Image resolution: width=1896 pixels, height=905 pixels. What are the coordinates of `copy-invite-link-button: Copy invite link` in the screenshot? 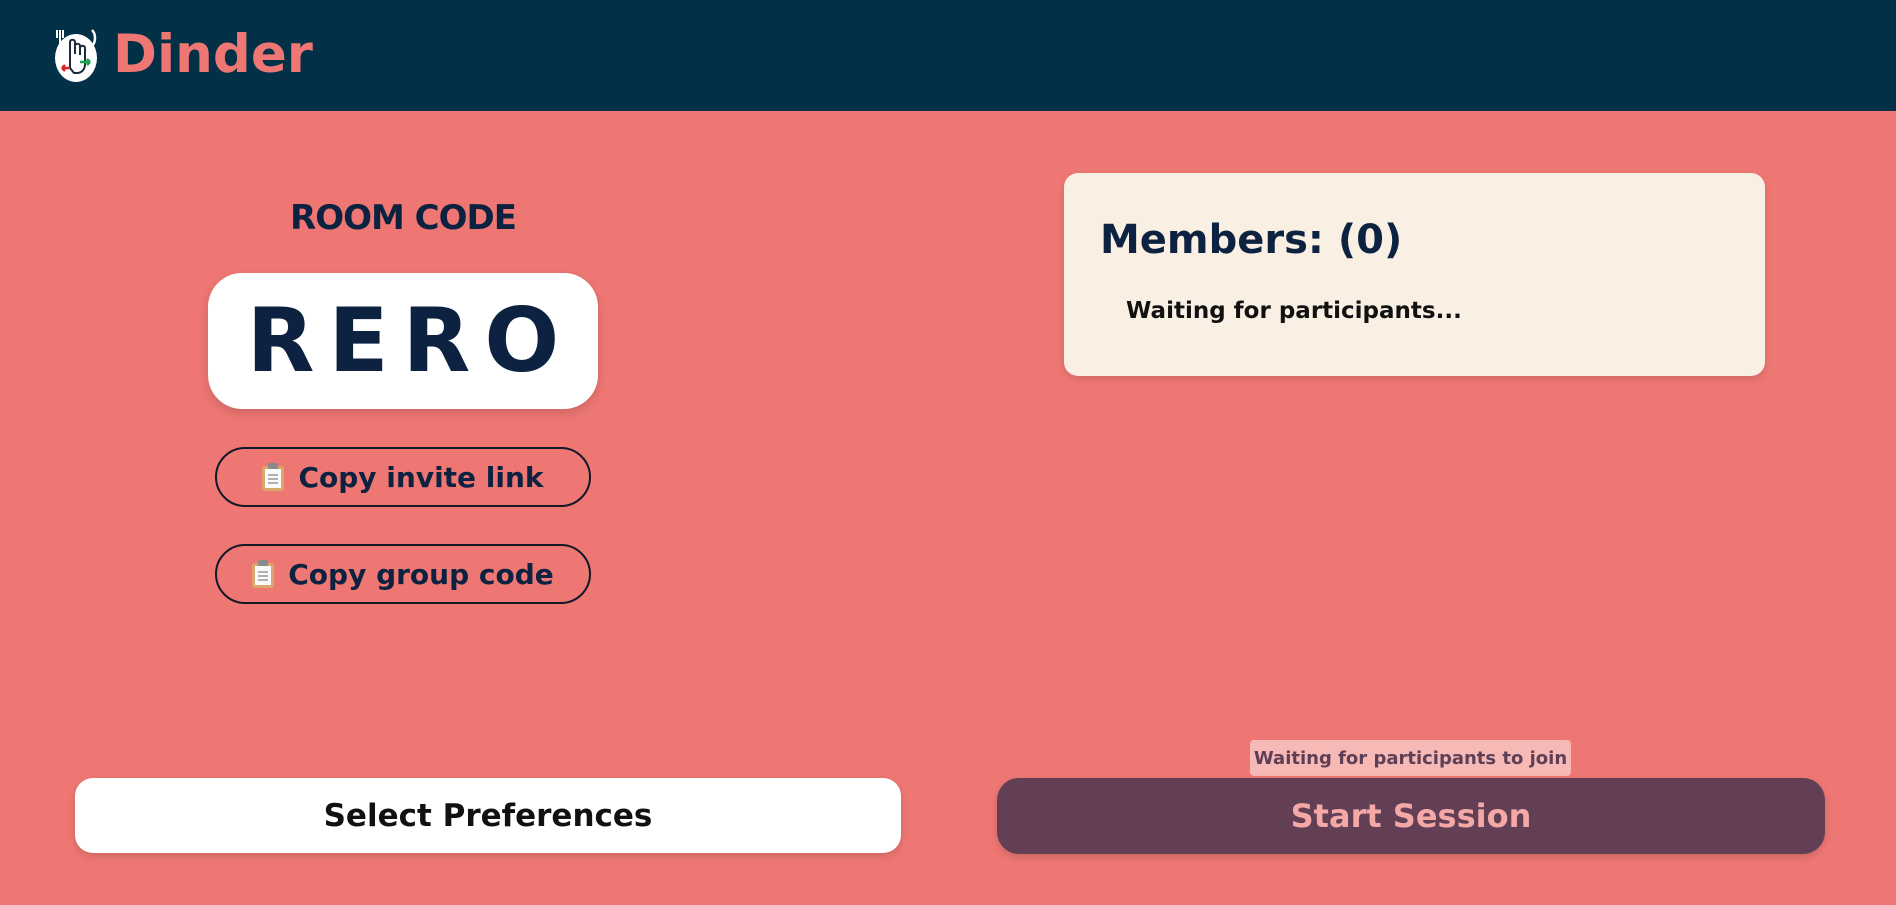 It's located at (403, 477).